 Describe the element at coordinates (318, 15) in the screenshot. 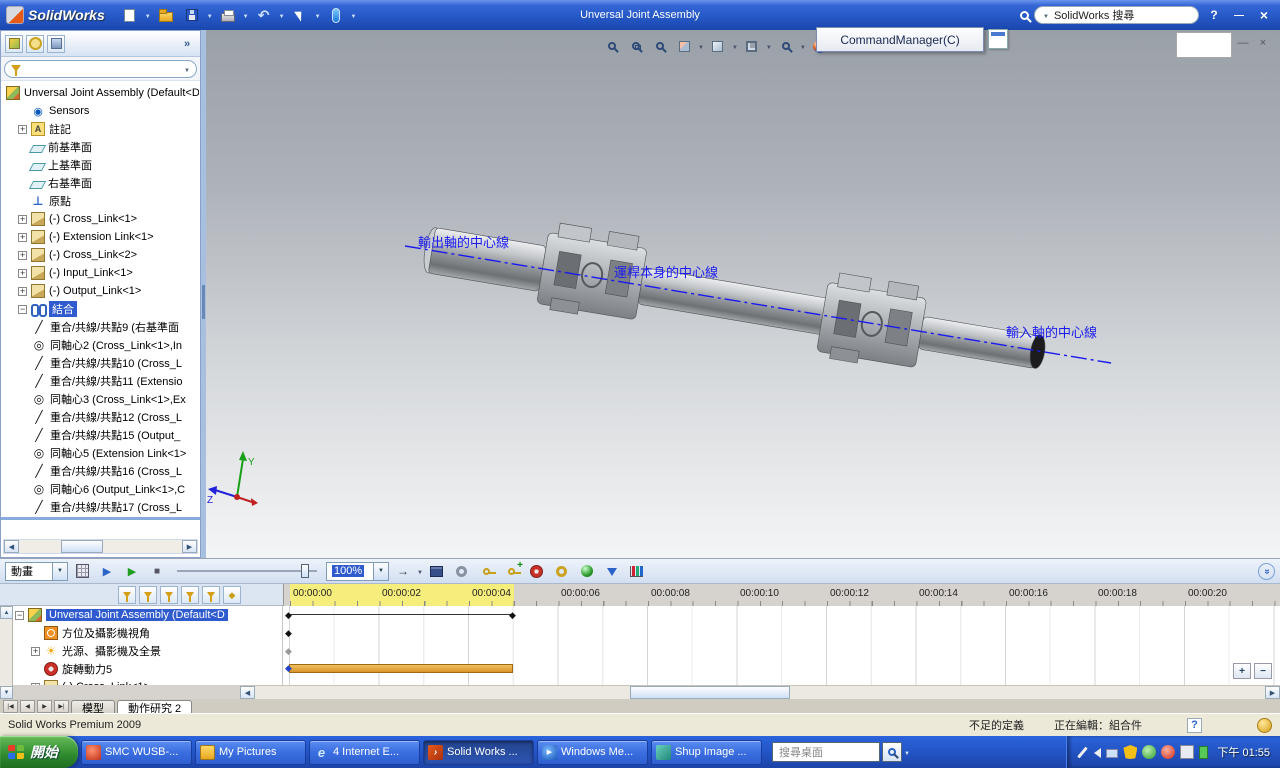

I see `select-dropdown-arrow` at that location.